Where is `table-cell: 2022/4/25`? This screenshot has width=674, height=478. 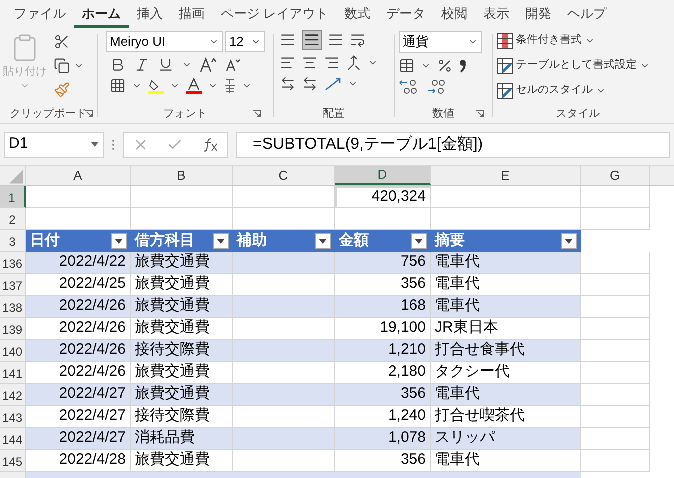
table-cell: 2022/4/25 is located at coordinates (78, 285).